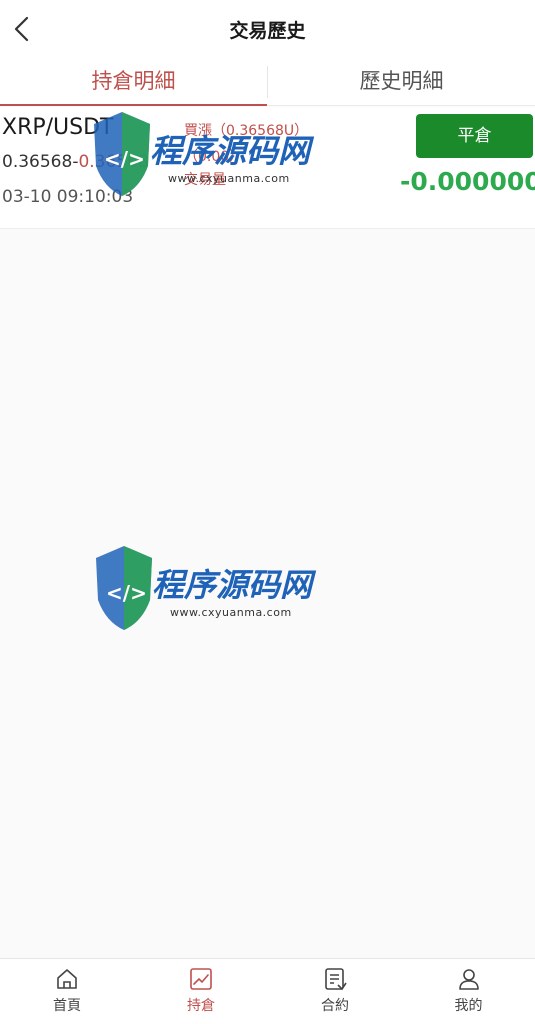 The image size is (535, 1024). Describe the element at coordinates (214, 157) in the screenshot. I see `position-amount: （0.00）` at that location.